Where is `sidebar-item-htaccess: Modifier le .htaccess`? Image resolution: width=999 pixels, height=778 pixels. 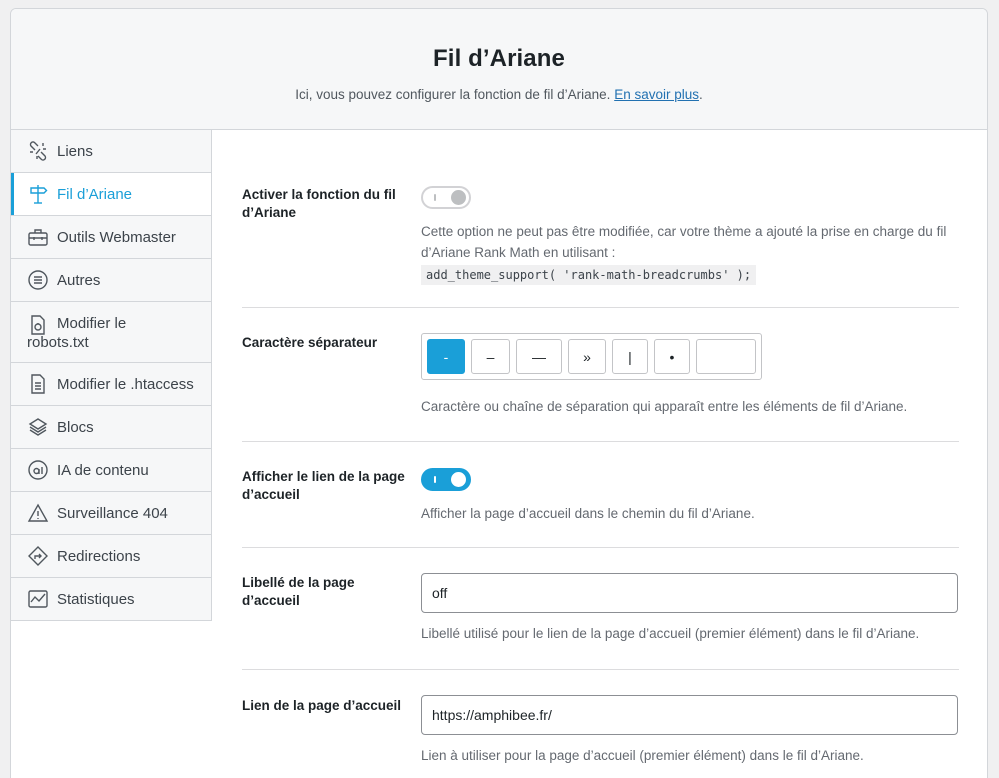
sidebar-item-htaccess: Modifier le .htaccess is located at coordinates (111, 384).